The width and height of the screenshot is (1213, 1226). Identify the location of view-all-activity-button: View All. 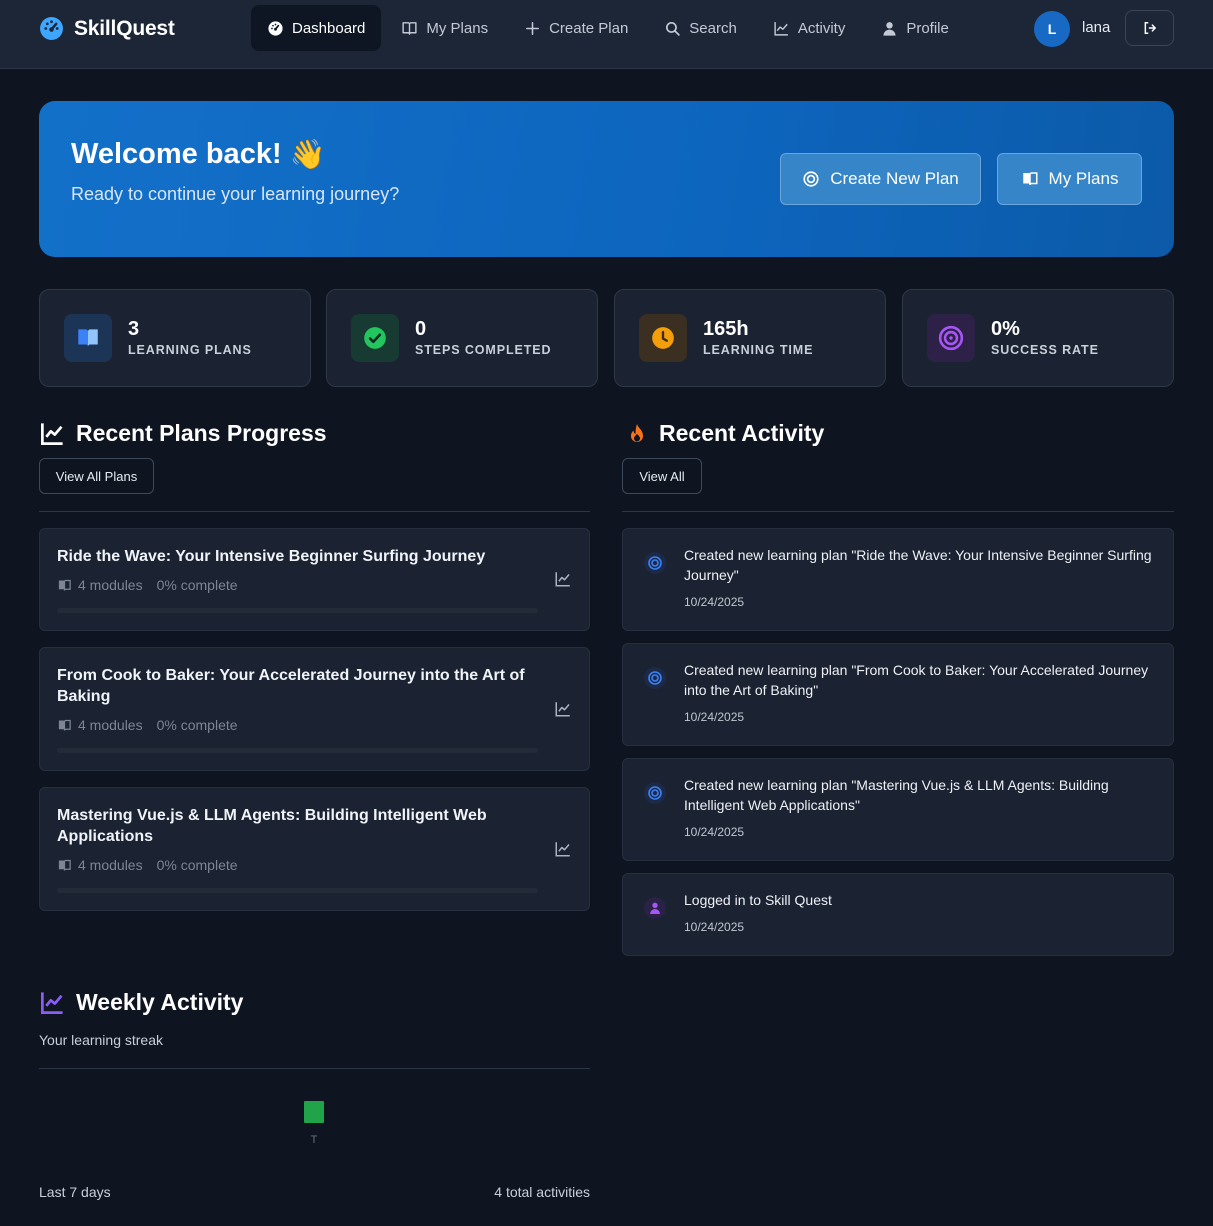
(662, 476).